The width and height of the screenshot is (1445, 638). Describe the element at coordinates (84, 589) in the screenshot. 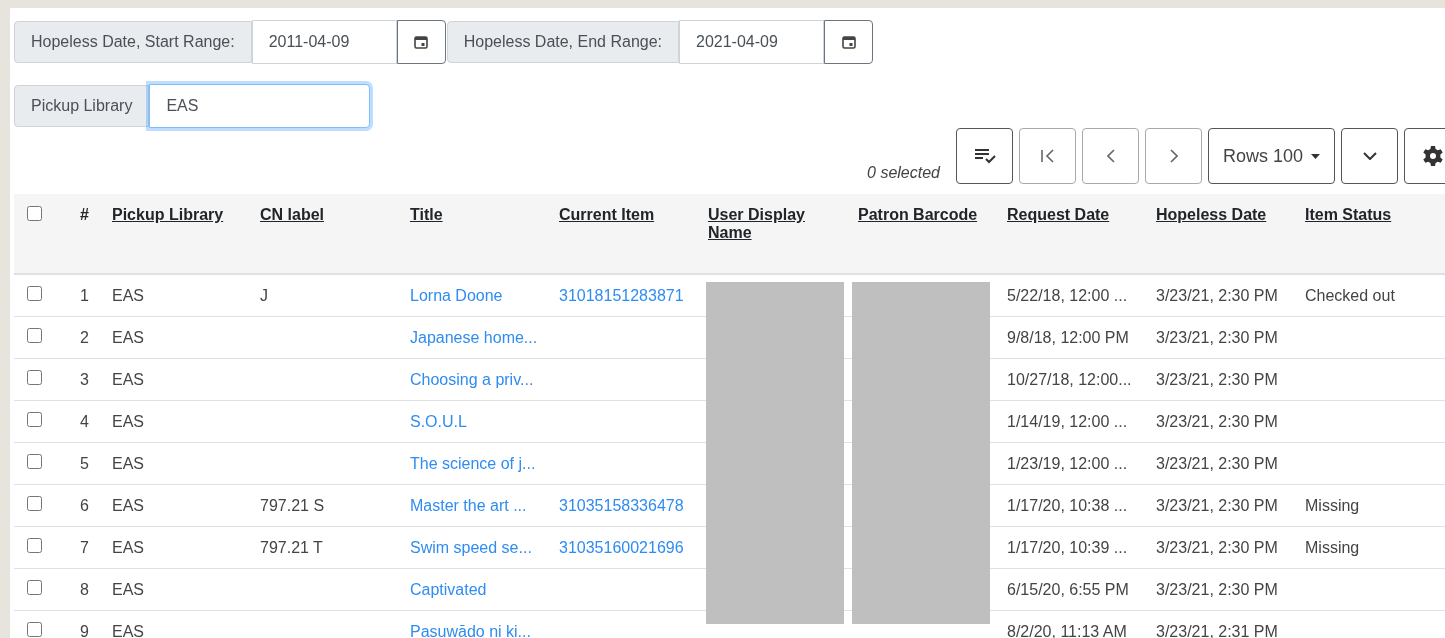

I see `row-number: 8` at that location.